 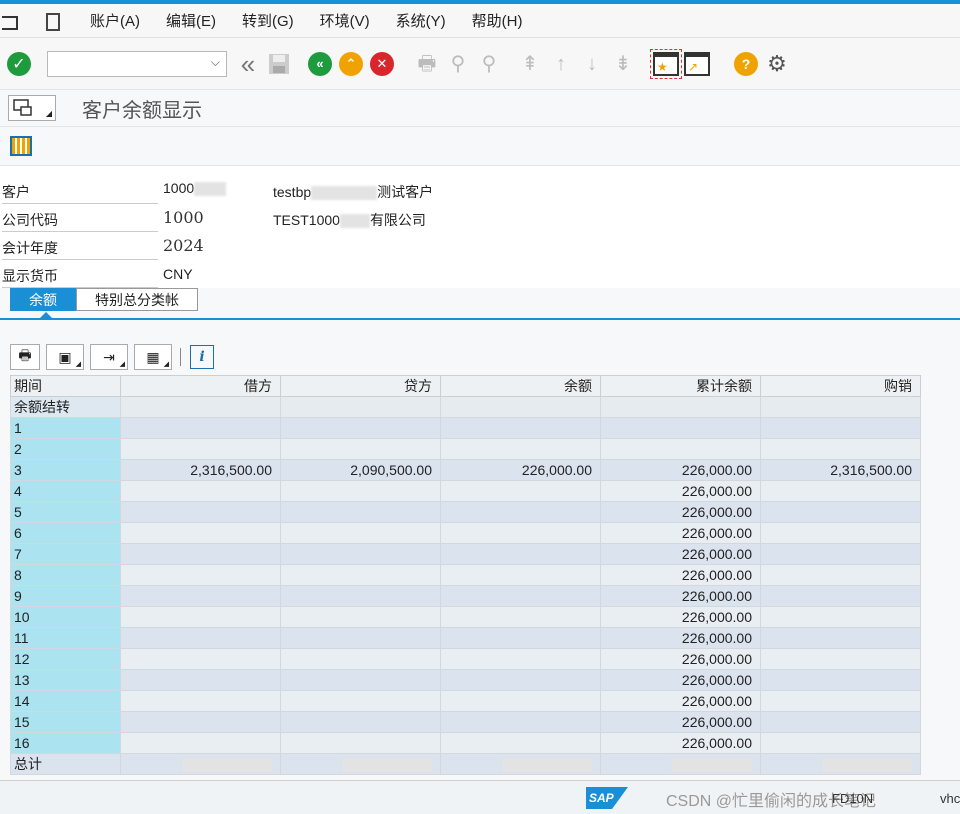 I want to click on first-page-icon: ⇞, so click(x=530, y=64).